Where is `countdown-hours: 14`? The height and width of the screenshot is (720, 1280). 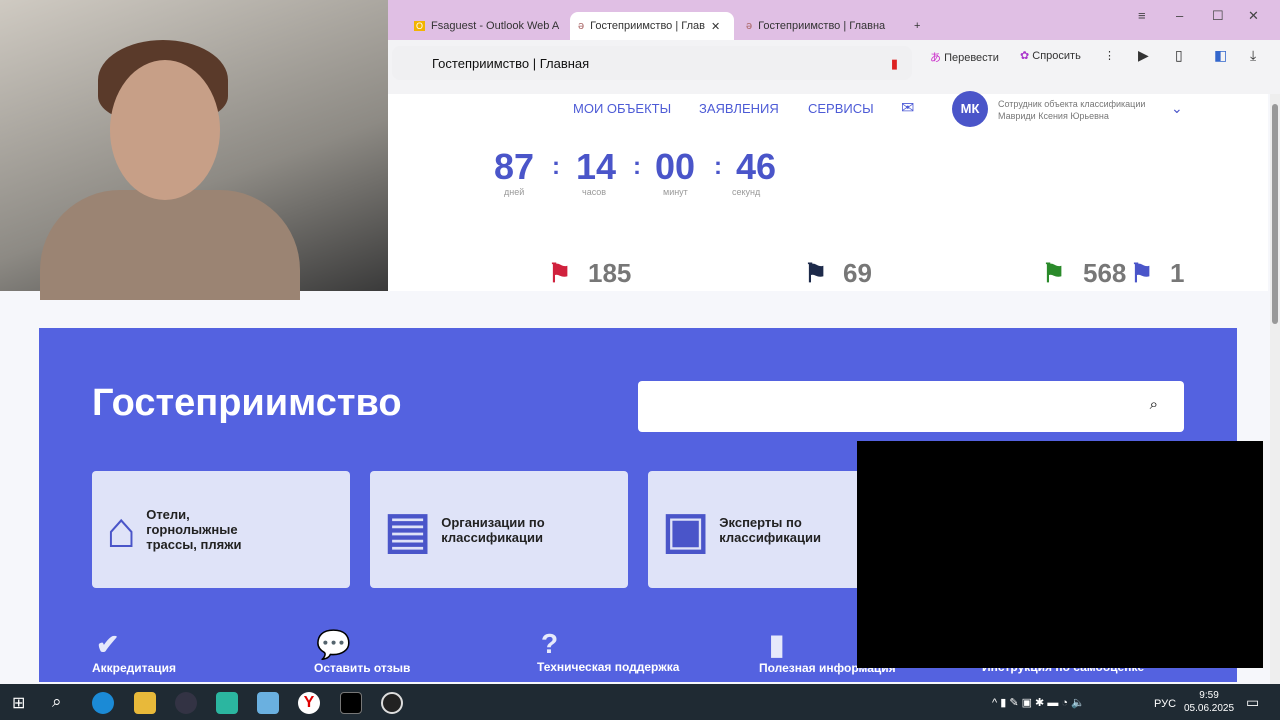
countdown-hours: 14 is located at coordinates (596, 166).